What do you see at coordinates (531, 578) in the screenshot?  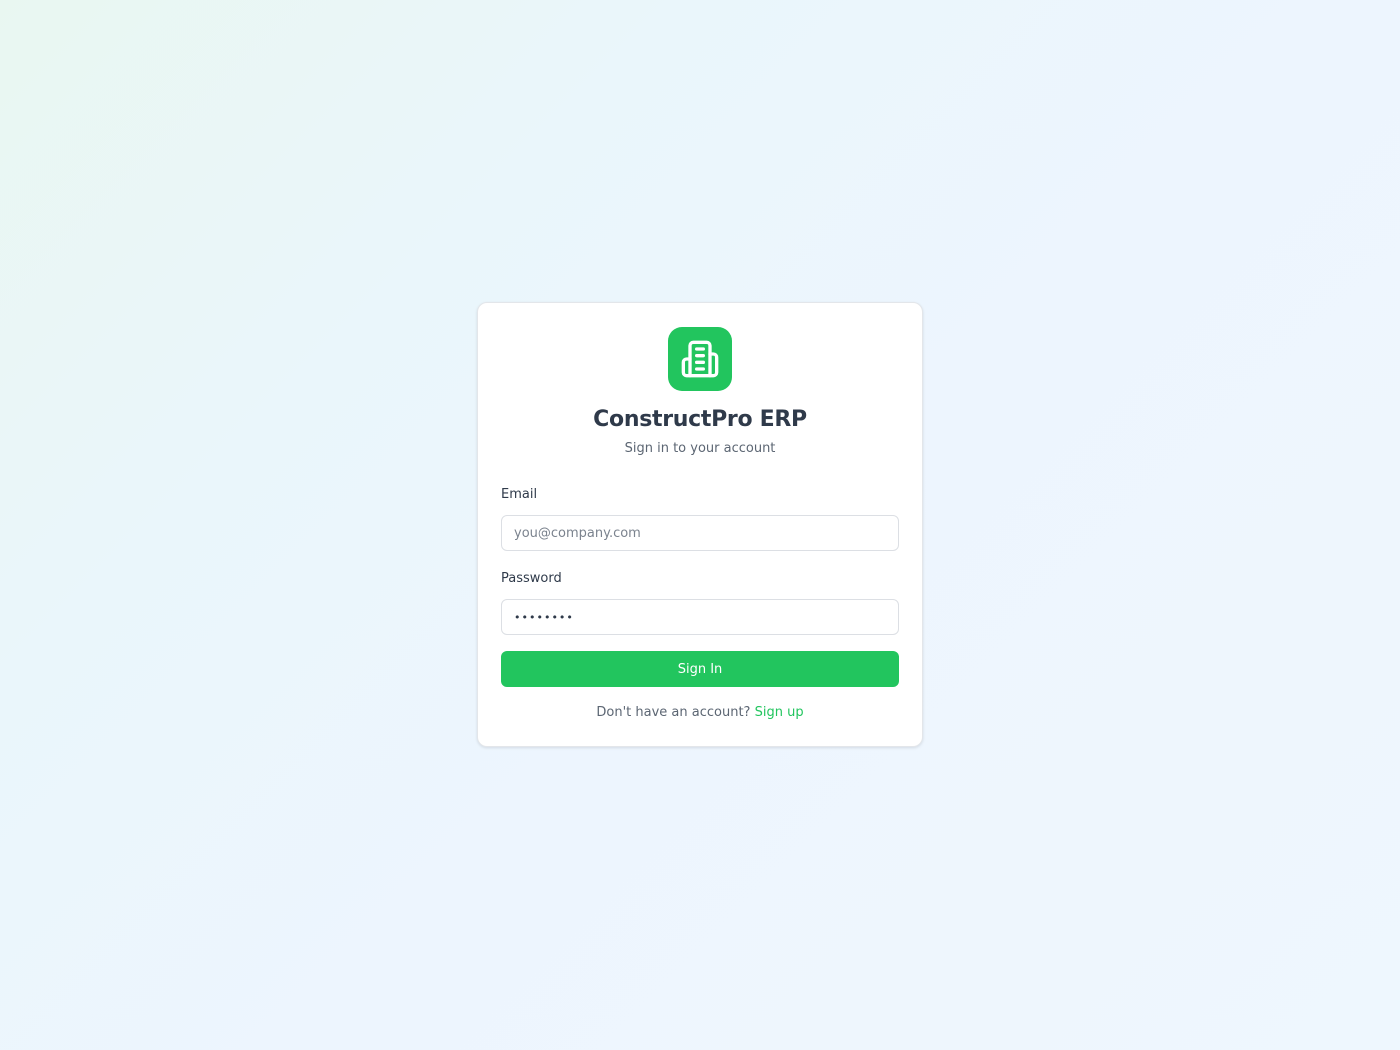 I see `password-label: Password` at bounding box center [531, 578].